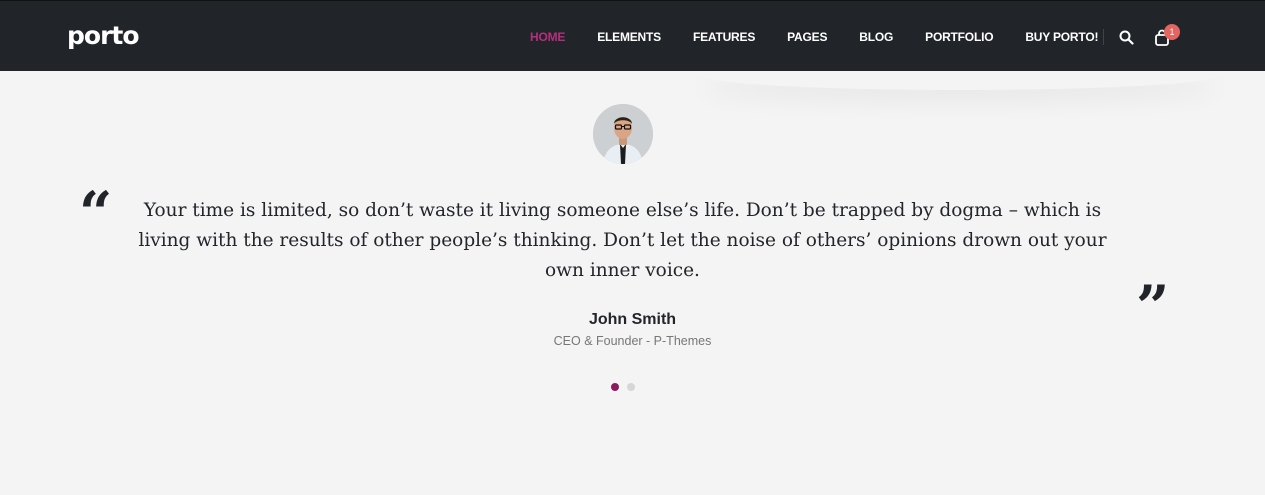 The width and height of the screenshot is (1265, 495). I want to click on nav-item-pages: PAGES, so click(807, 37).